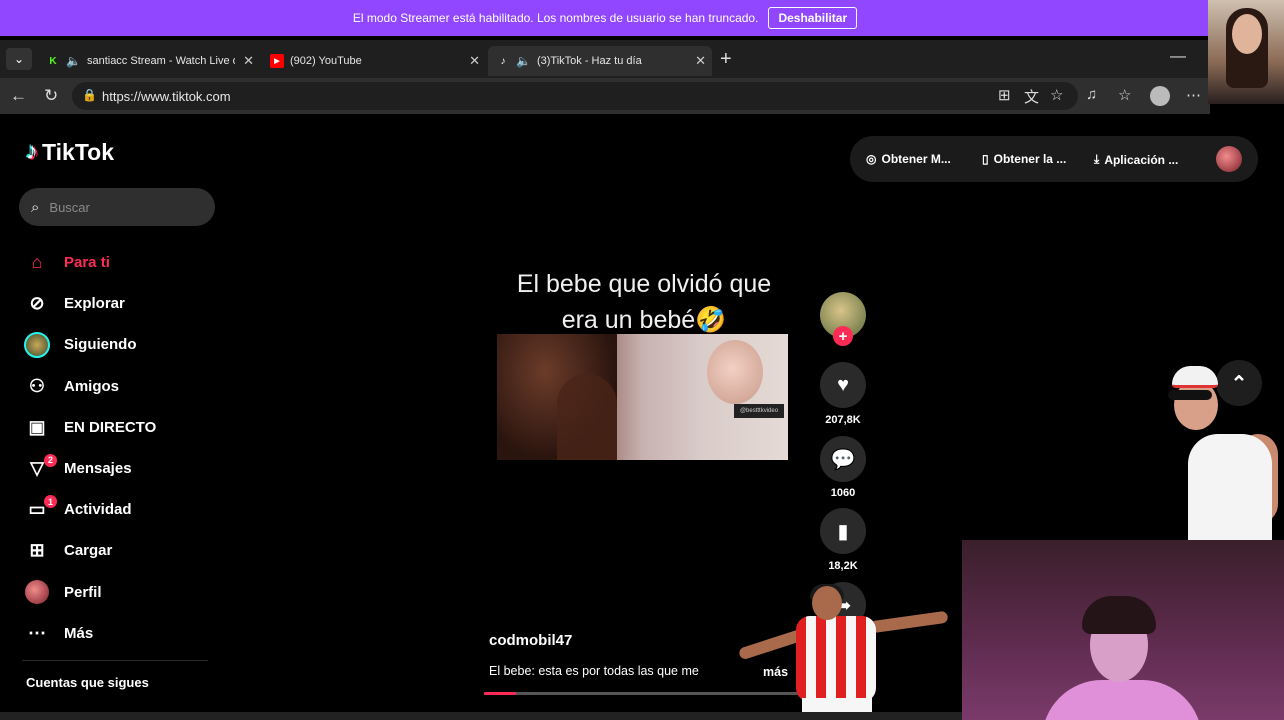  What do you see at coordinates (160, 61) in the screenshot?
I see `tab-title: santiacc Stream - Watch Live o` at bounding box center [160, 61].